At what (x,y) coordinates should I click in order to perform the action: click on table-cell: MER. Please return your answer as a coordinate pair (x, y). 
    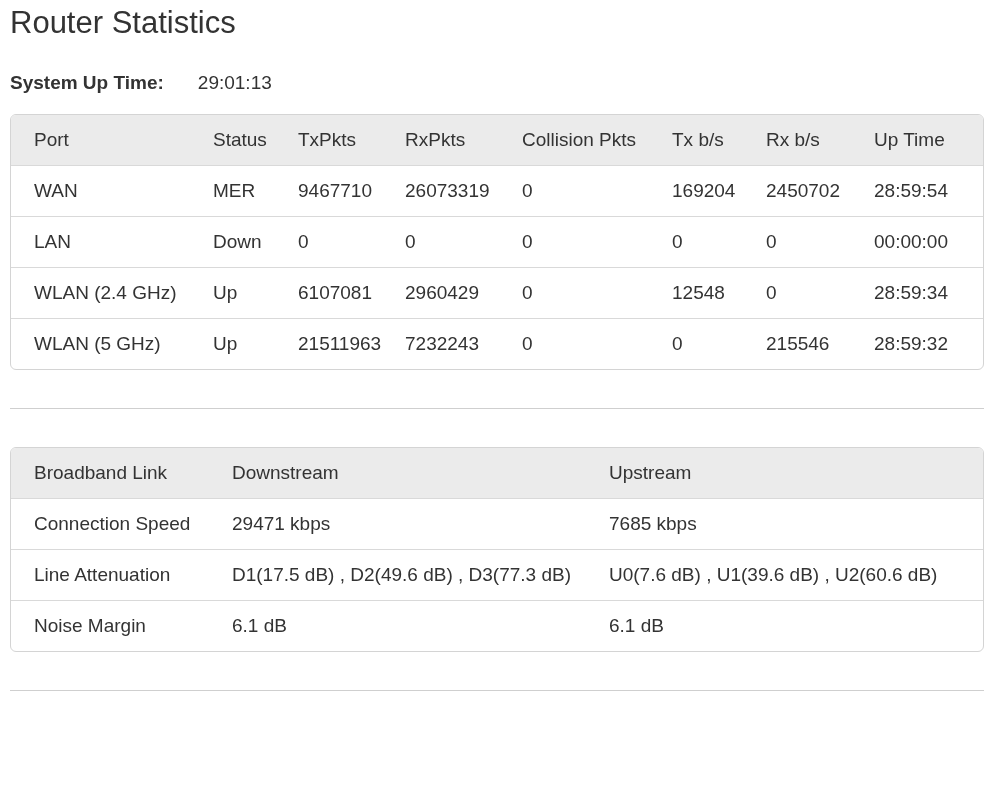
    Looking at the image, I should click on (255, 191).